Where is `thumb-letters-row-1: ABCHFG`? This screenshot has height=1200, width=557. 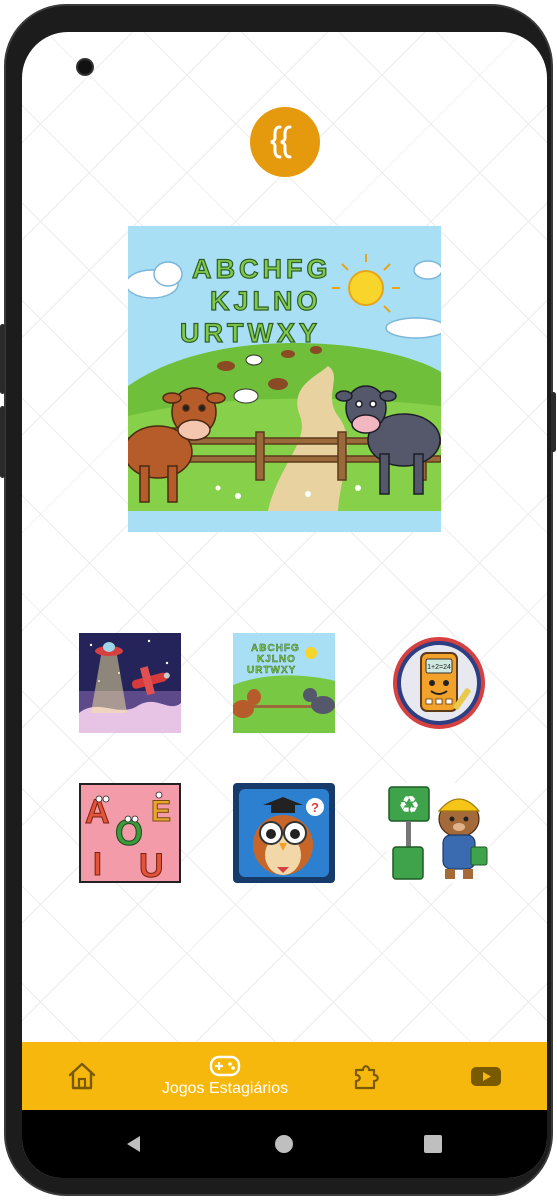 thumb-letters-row-1: ABCHFG is located at coordinates (275, 648).